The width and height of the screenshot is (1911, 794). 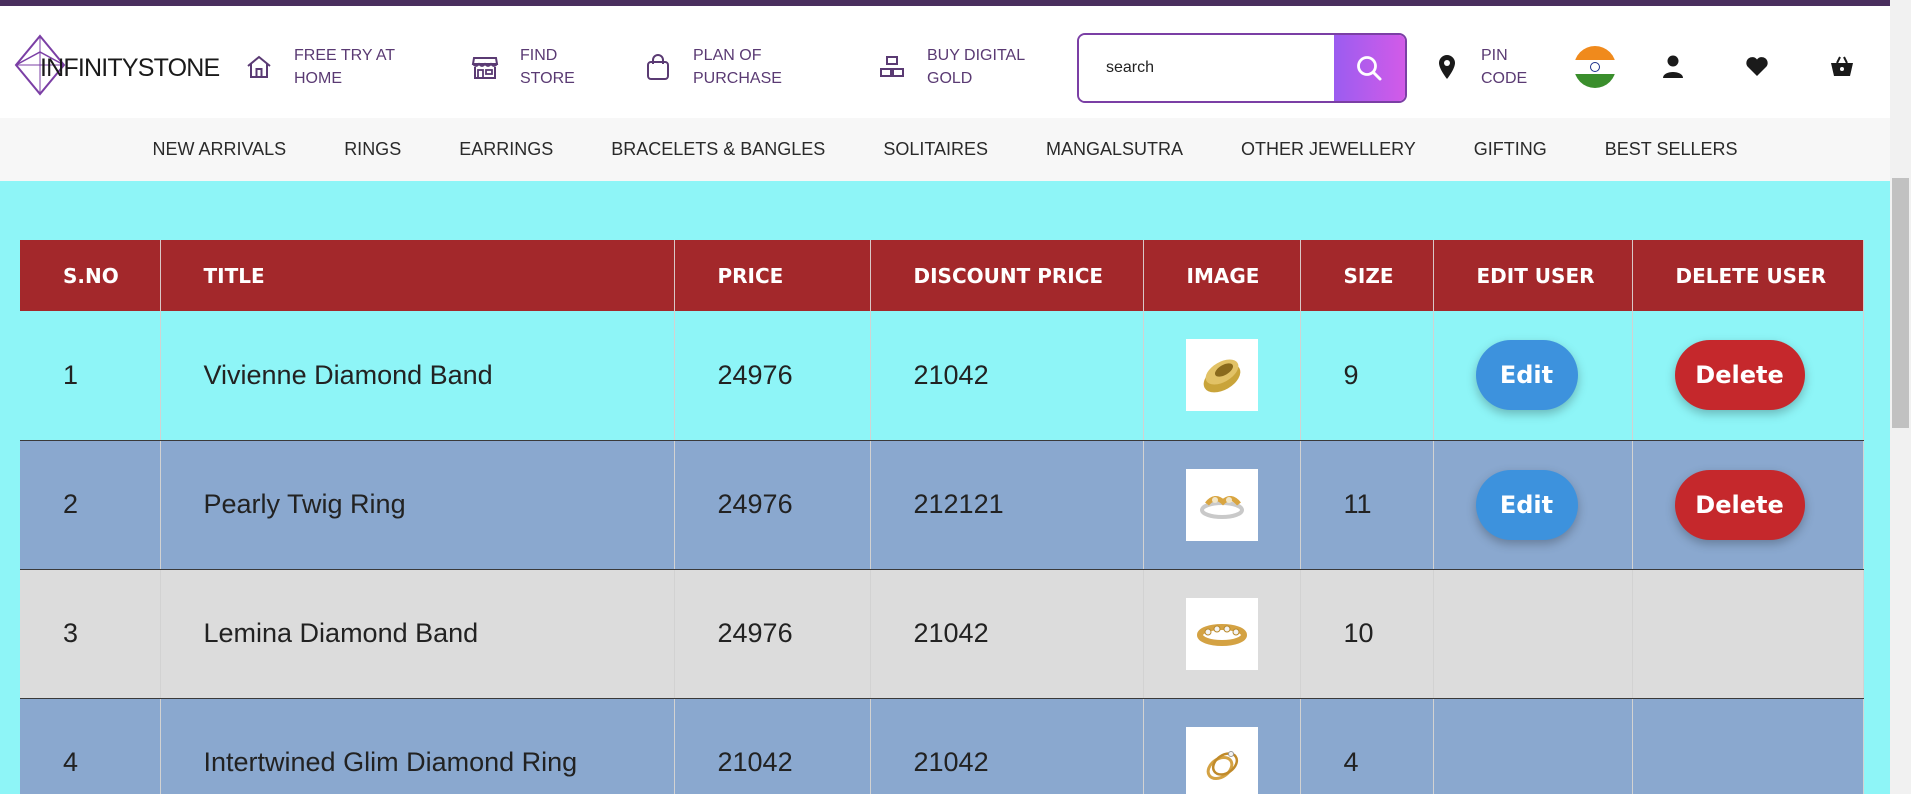 What do you see at coordinates (219, 149) in the screenshot?
I see `nav-new-arrivals: NEW ARRIVALS` at bounding box center [219, 149].